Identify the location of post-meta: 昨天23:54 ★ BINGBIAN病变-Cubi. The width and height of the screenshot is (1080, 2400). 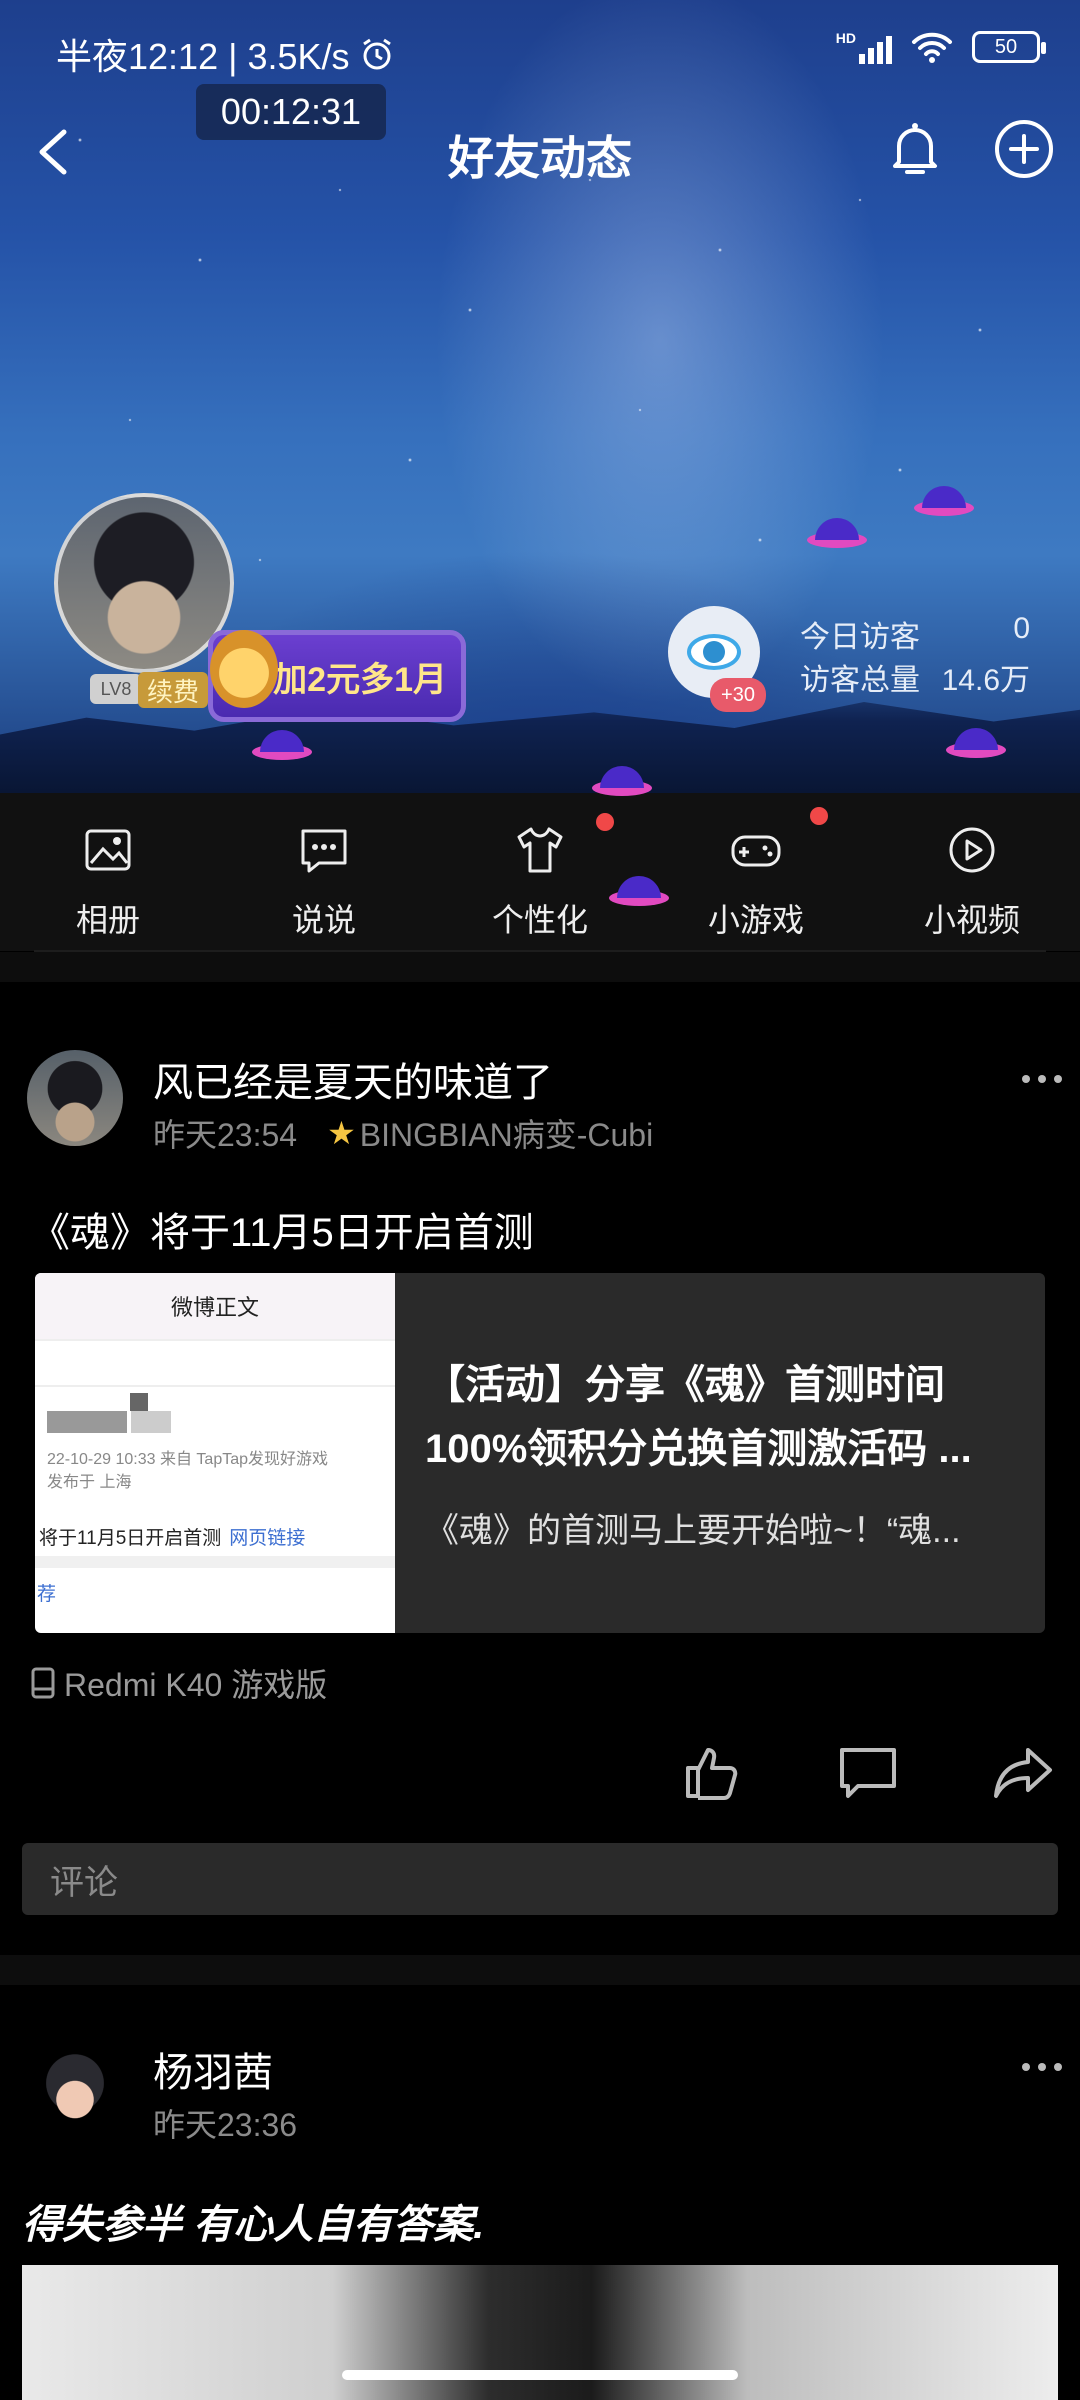
(403, 1133).